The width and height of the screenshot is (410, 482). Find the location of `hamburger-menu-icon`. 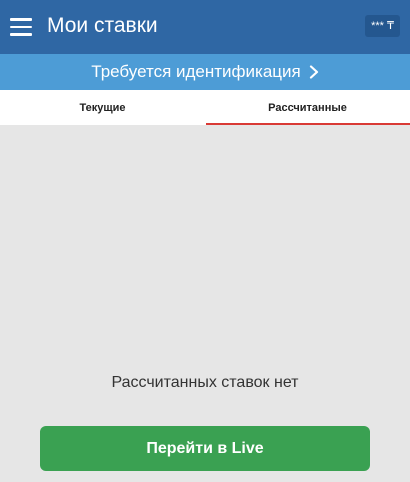

hamburger-menu-icon is located at coordinates (23, 27).